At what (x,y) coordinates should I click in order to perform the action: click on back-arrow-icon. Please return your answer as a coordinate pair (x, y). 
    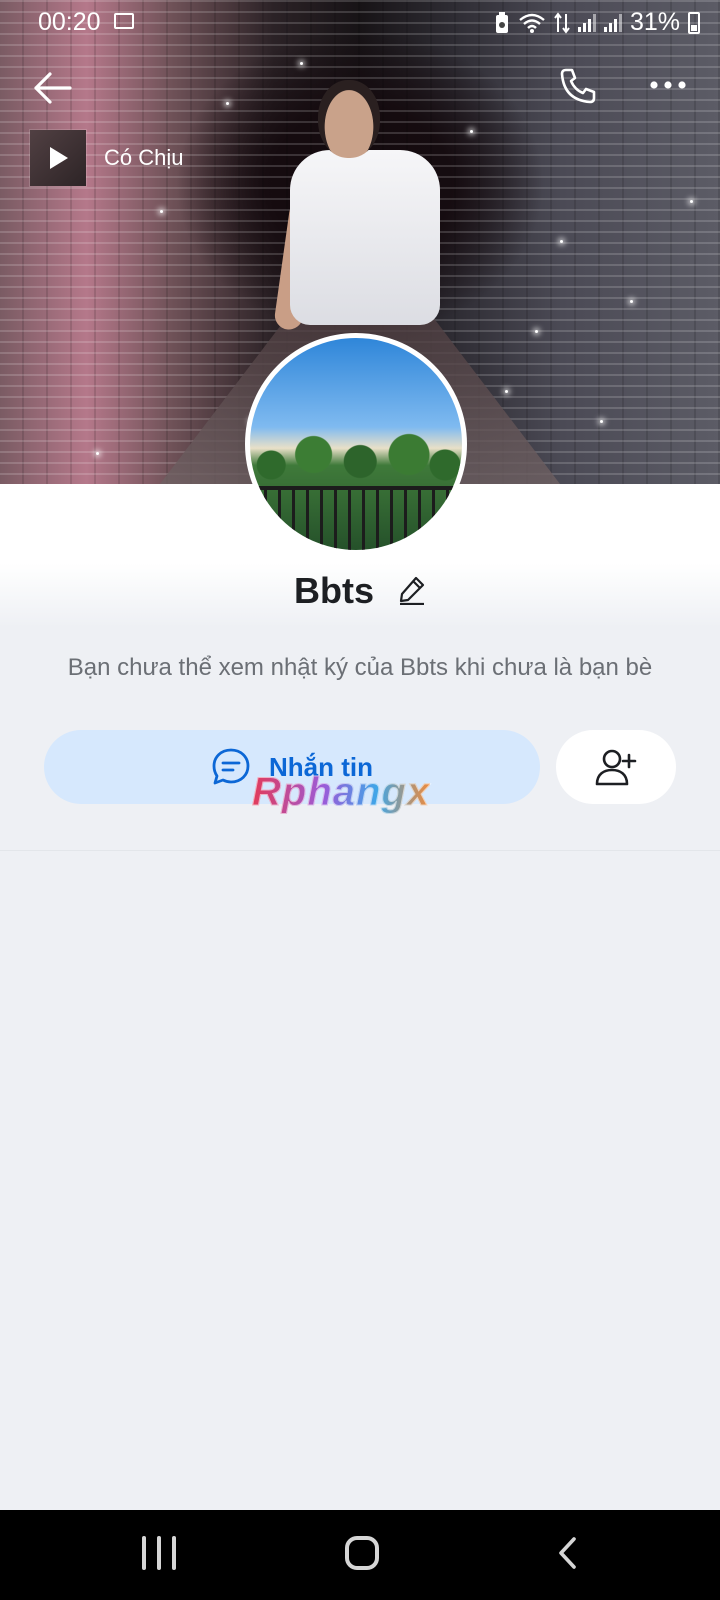
    Looking at the image, I should click on (53, 88).